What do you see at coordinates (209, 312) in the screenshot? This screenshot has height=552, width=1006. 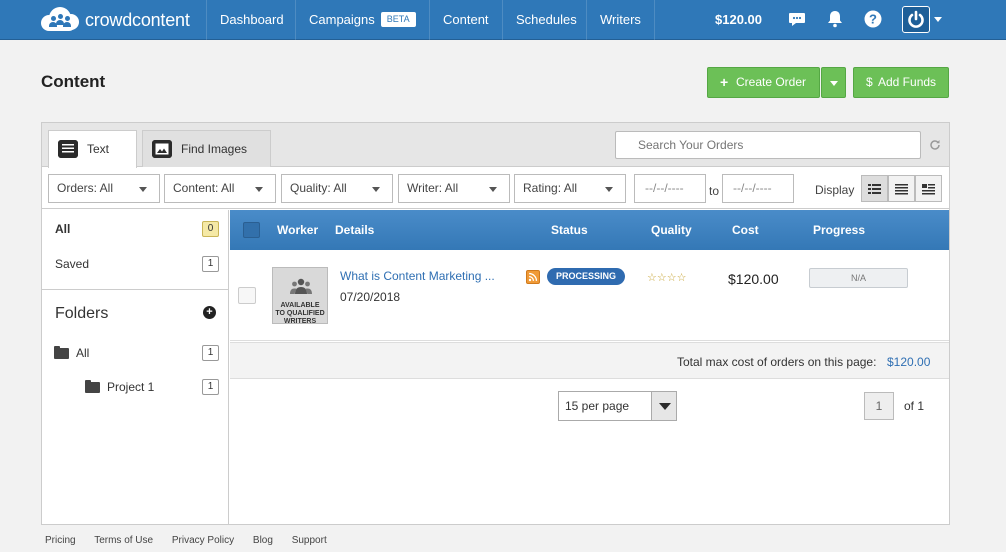 I see `add-folder-icon: +` at bounding box center [209, 312].